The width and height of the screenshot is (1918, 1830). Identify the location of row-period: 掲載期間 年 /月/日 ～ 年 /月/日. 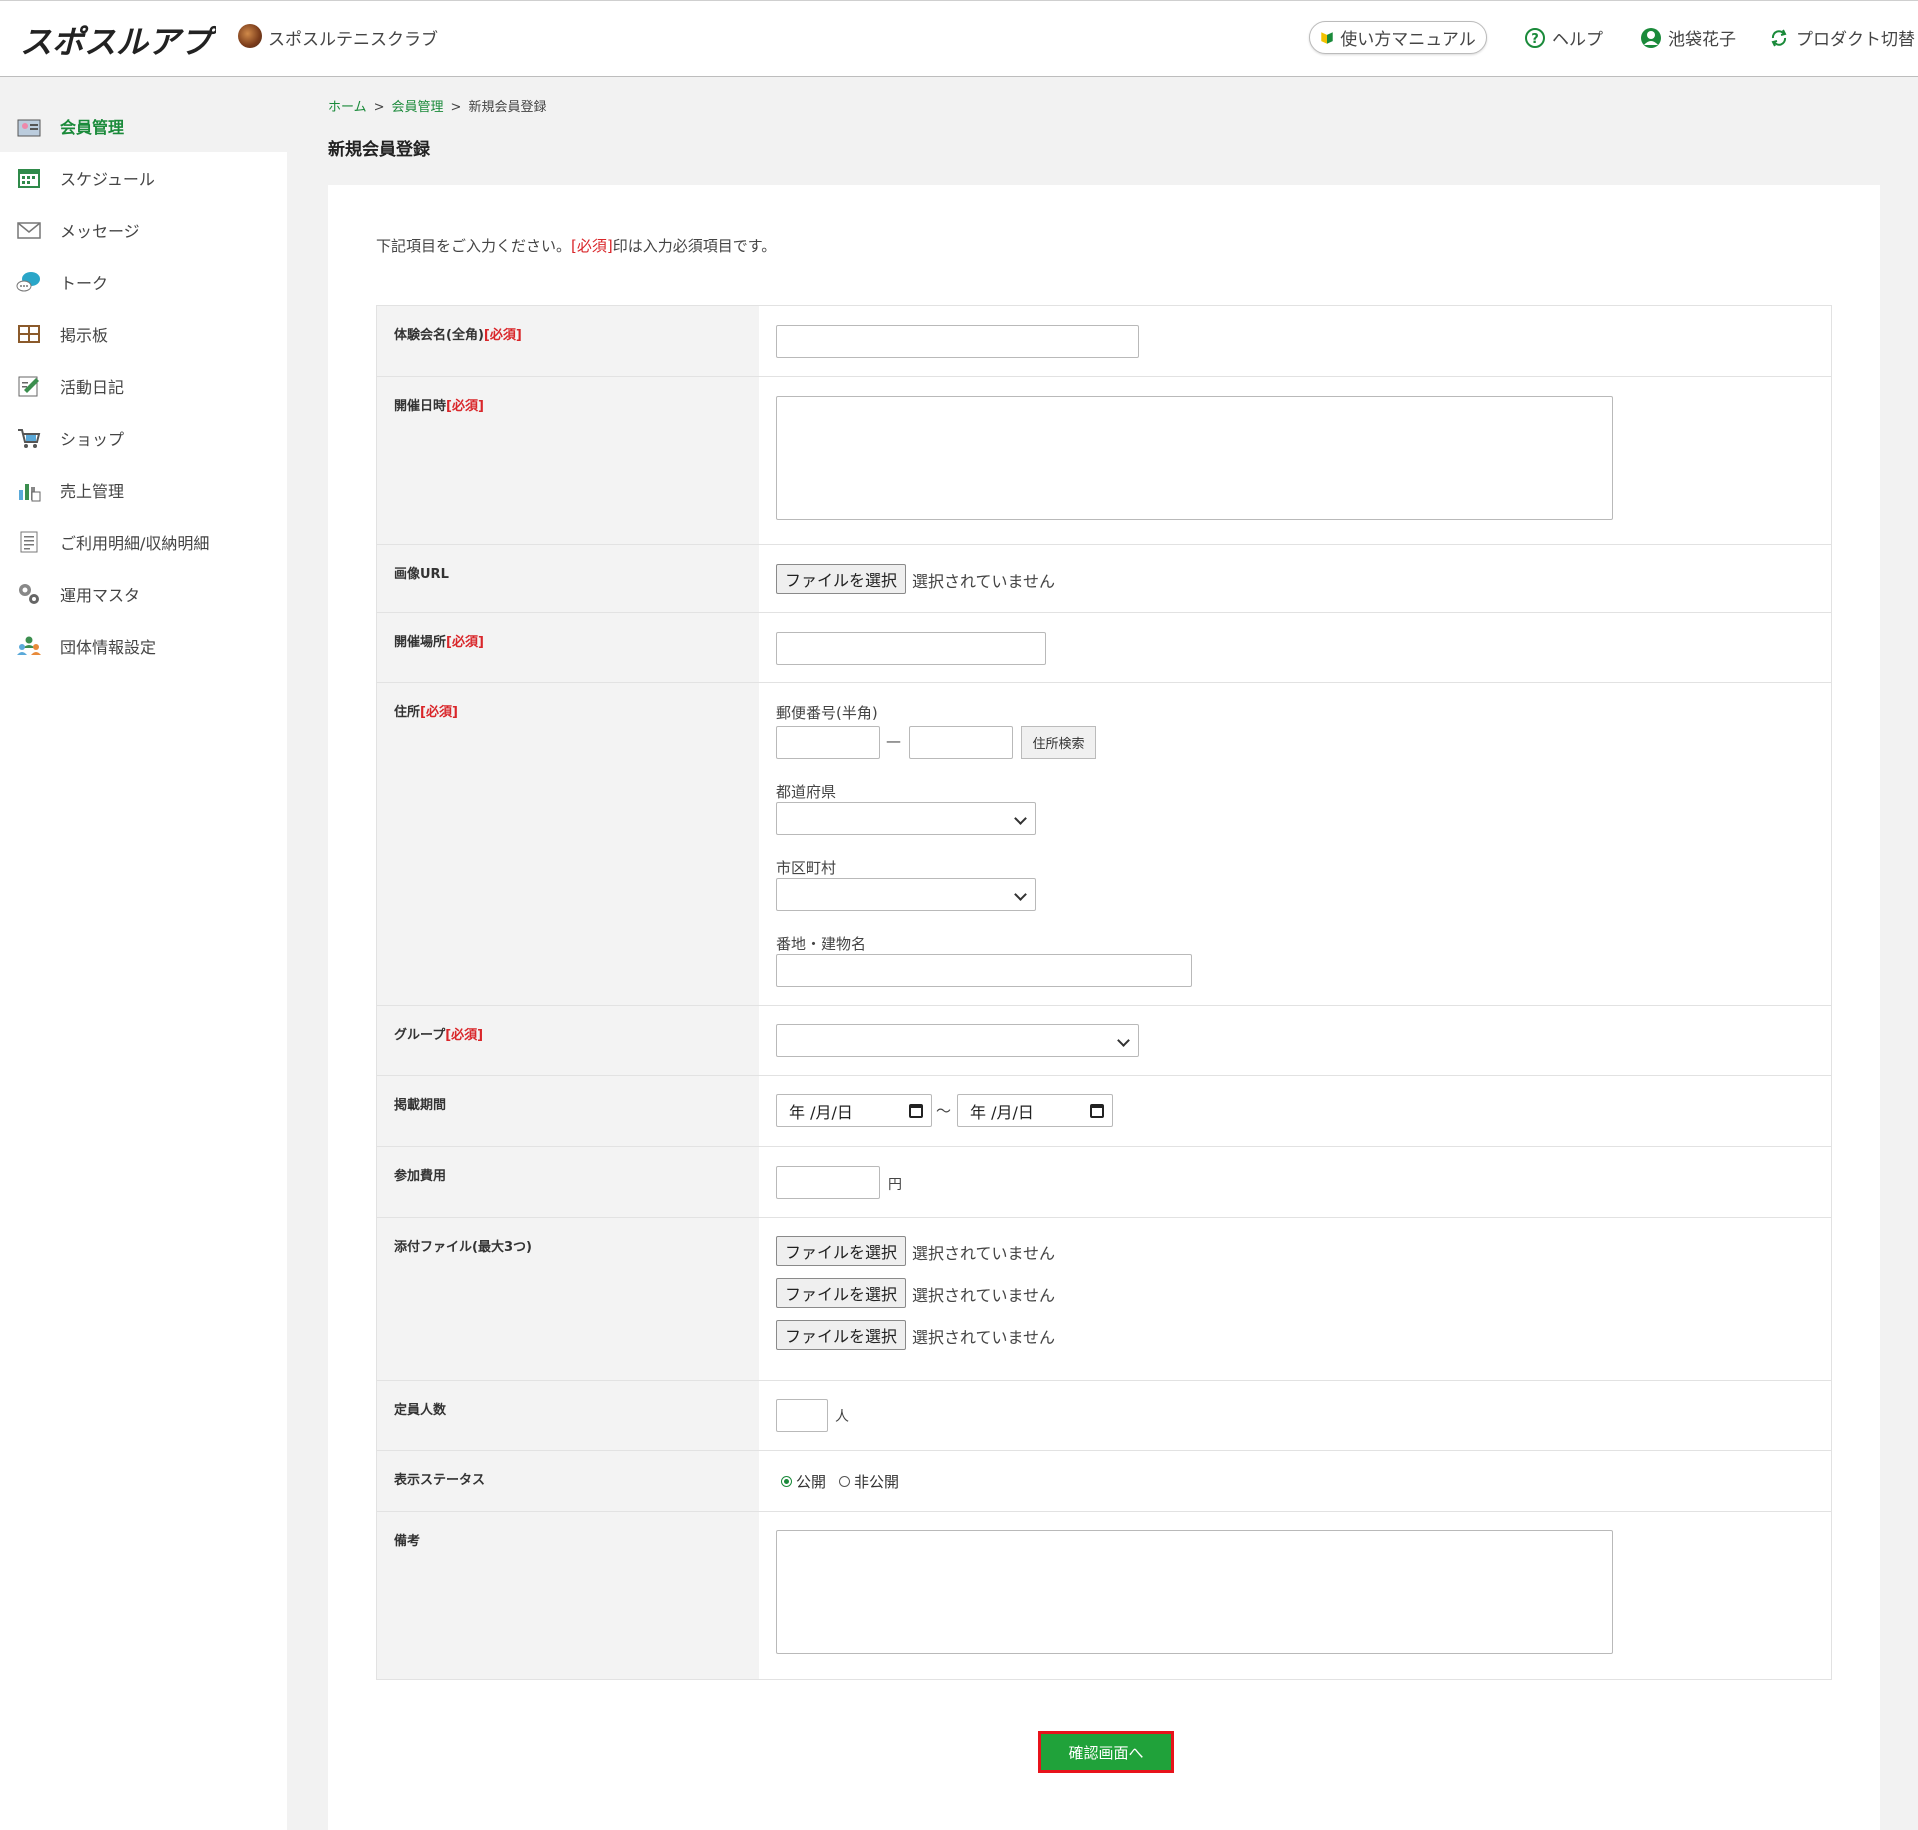
(1104, 1111).